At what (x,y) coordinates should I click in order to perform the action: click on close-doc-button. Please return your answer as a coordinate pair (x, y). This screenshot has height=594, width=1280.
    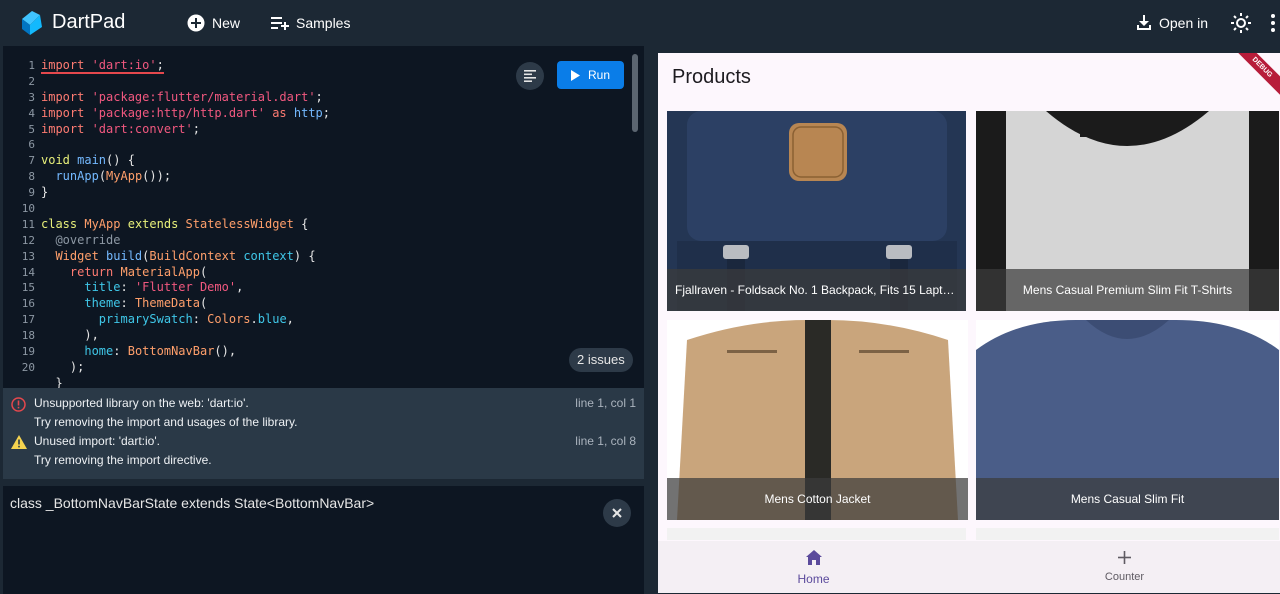
    Looking at the image, I should click on (617, 513).